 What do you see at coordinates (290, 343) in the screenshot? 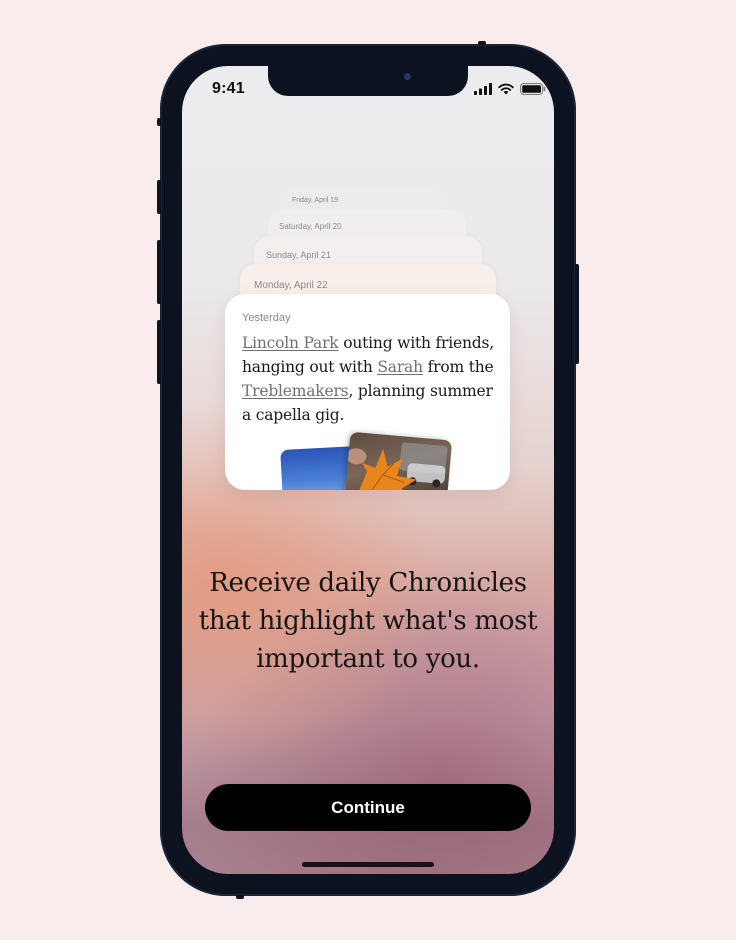
I see `place-link-lincoln-park: Lincoln Park` at bounding box center [290, 343].